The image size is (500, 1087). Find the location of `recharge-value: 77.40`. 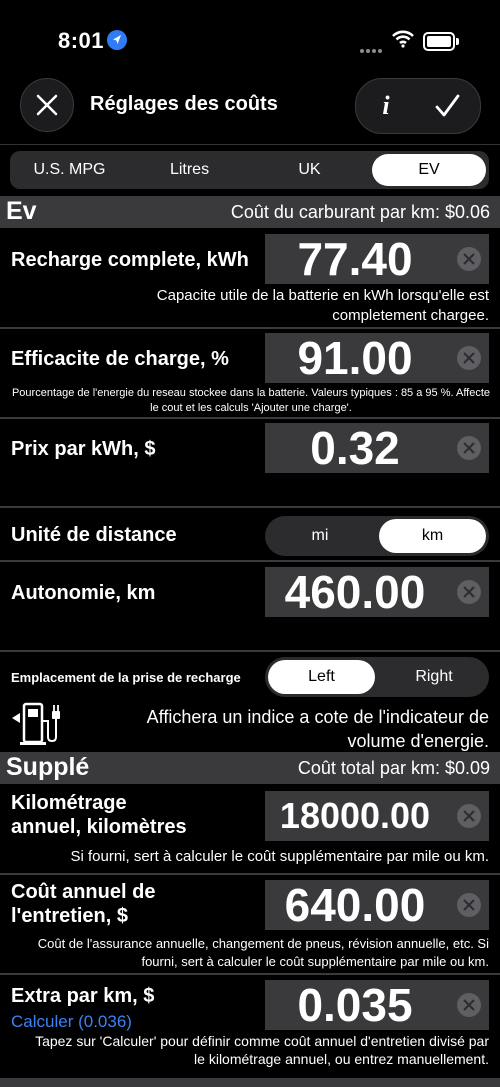

recharge-value: 77.40 is located at coordinates (355, 259).